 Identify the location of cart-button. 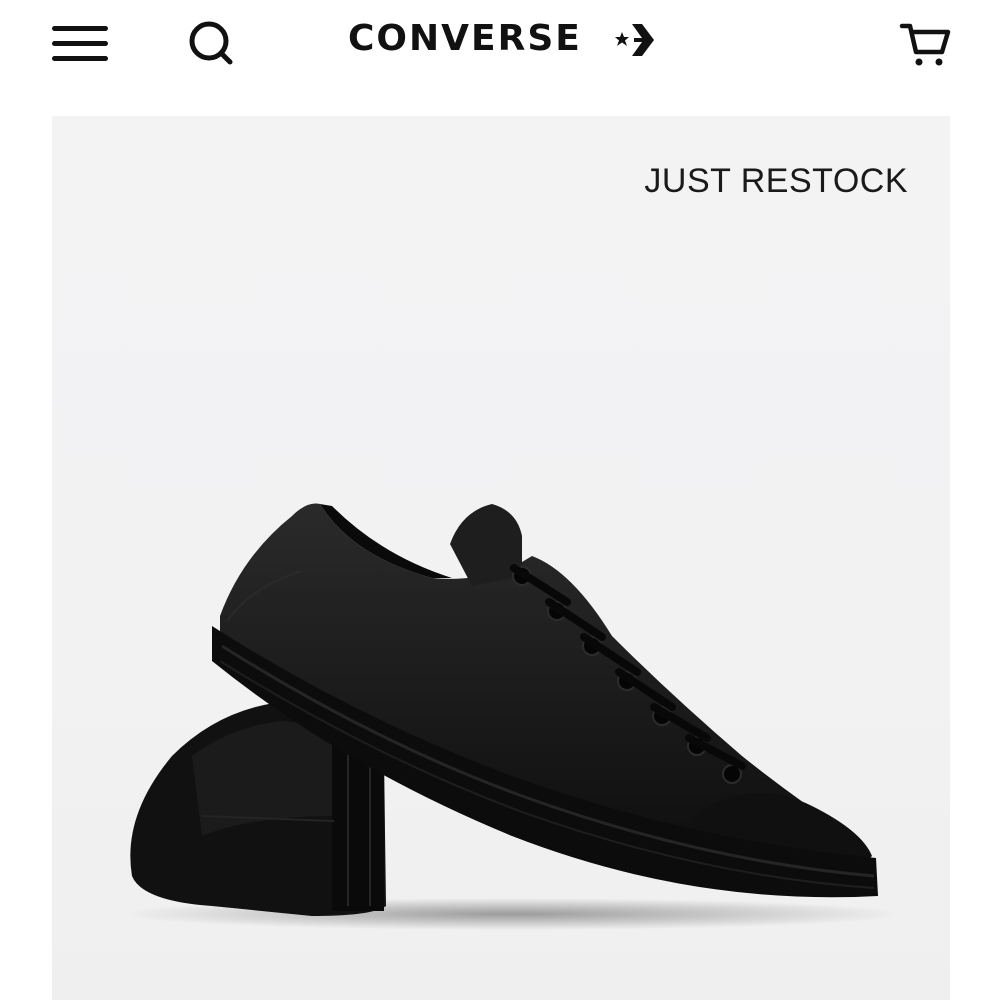
(926, 44).